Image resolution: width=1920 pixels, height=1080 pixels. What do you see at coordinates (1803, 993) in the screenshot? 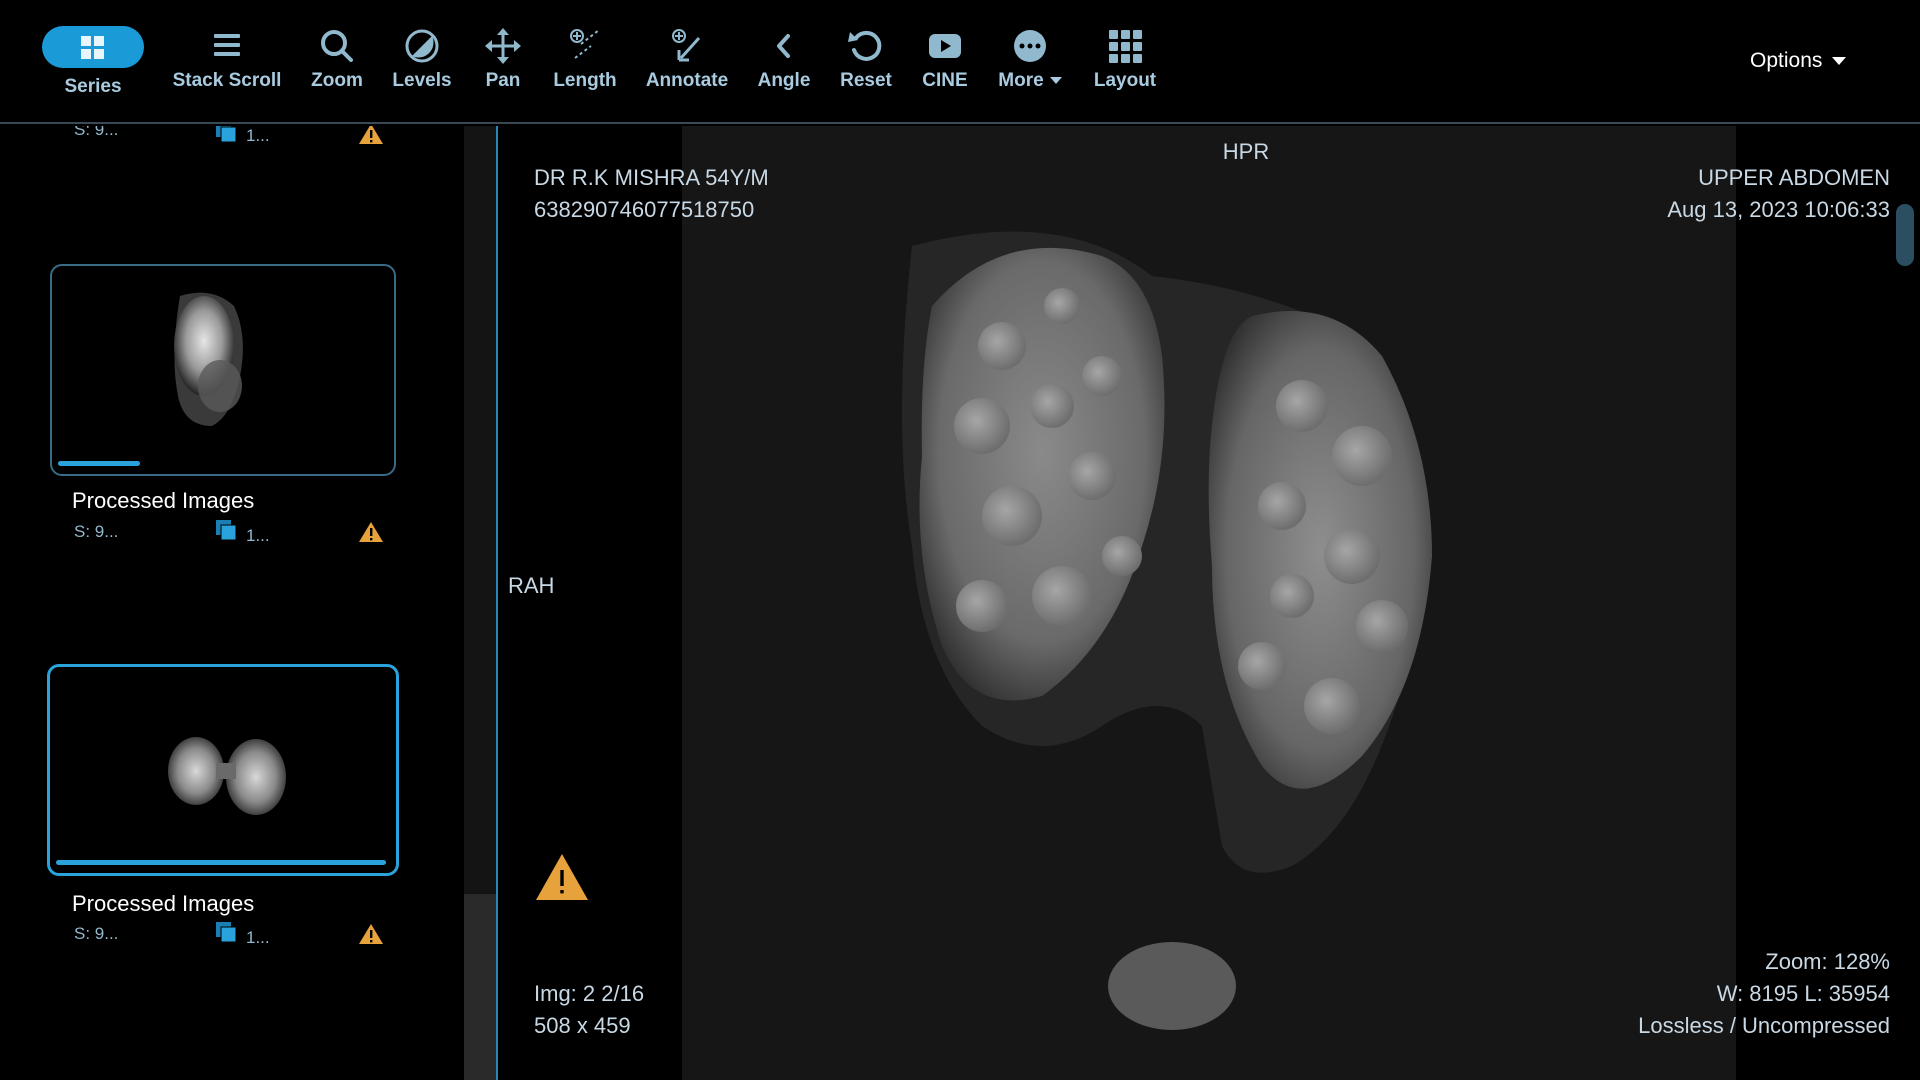
I see `window-level: W: 8195 L: 35954` at bounding box center [1803, 993].